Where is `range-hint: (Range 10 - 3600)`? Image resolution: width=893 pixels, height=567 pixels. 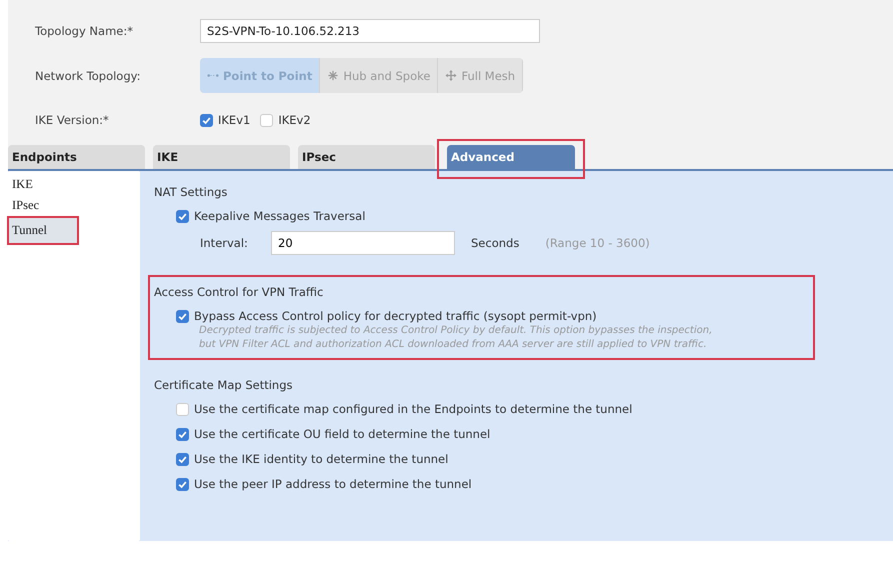
range-hint: (Range 10 - 3600) is located at coordinates (597, 243).